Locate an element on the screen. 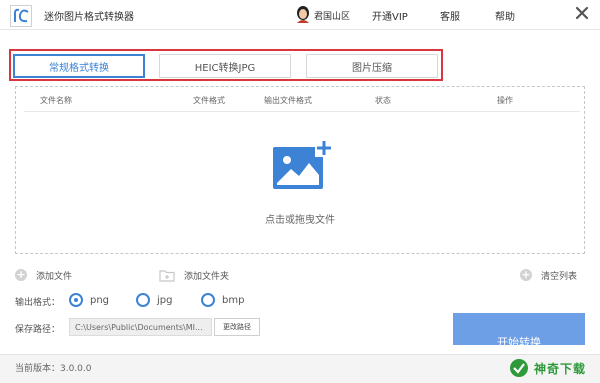  column-header-status: 状态 is located at coordinates (383, 100).